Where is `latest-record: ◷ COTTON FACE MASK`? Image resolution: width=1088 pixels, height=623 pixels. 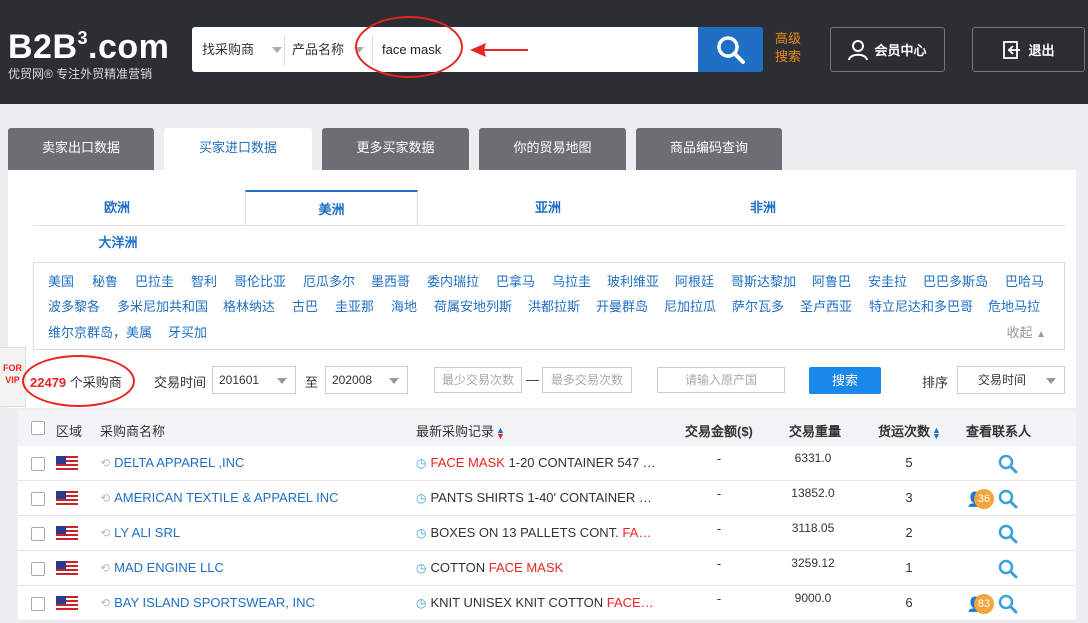
latest-record: ◷ COTTON FACE MASK is located at coordinates (536, 567).